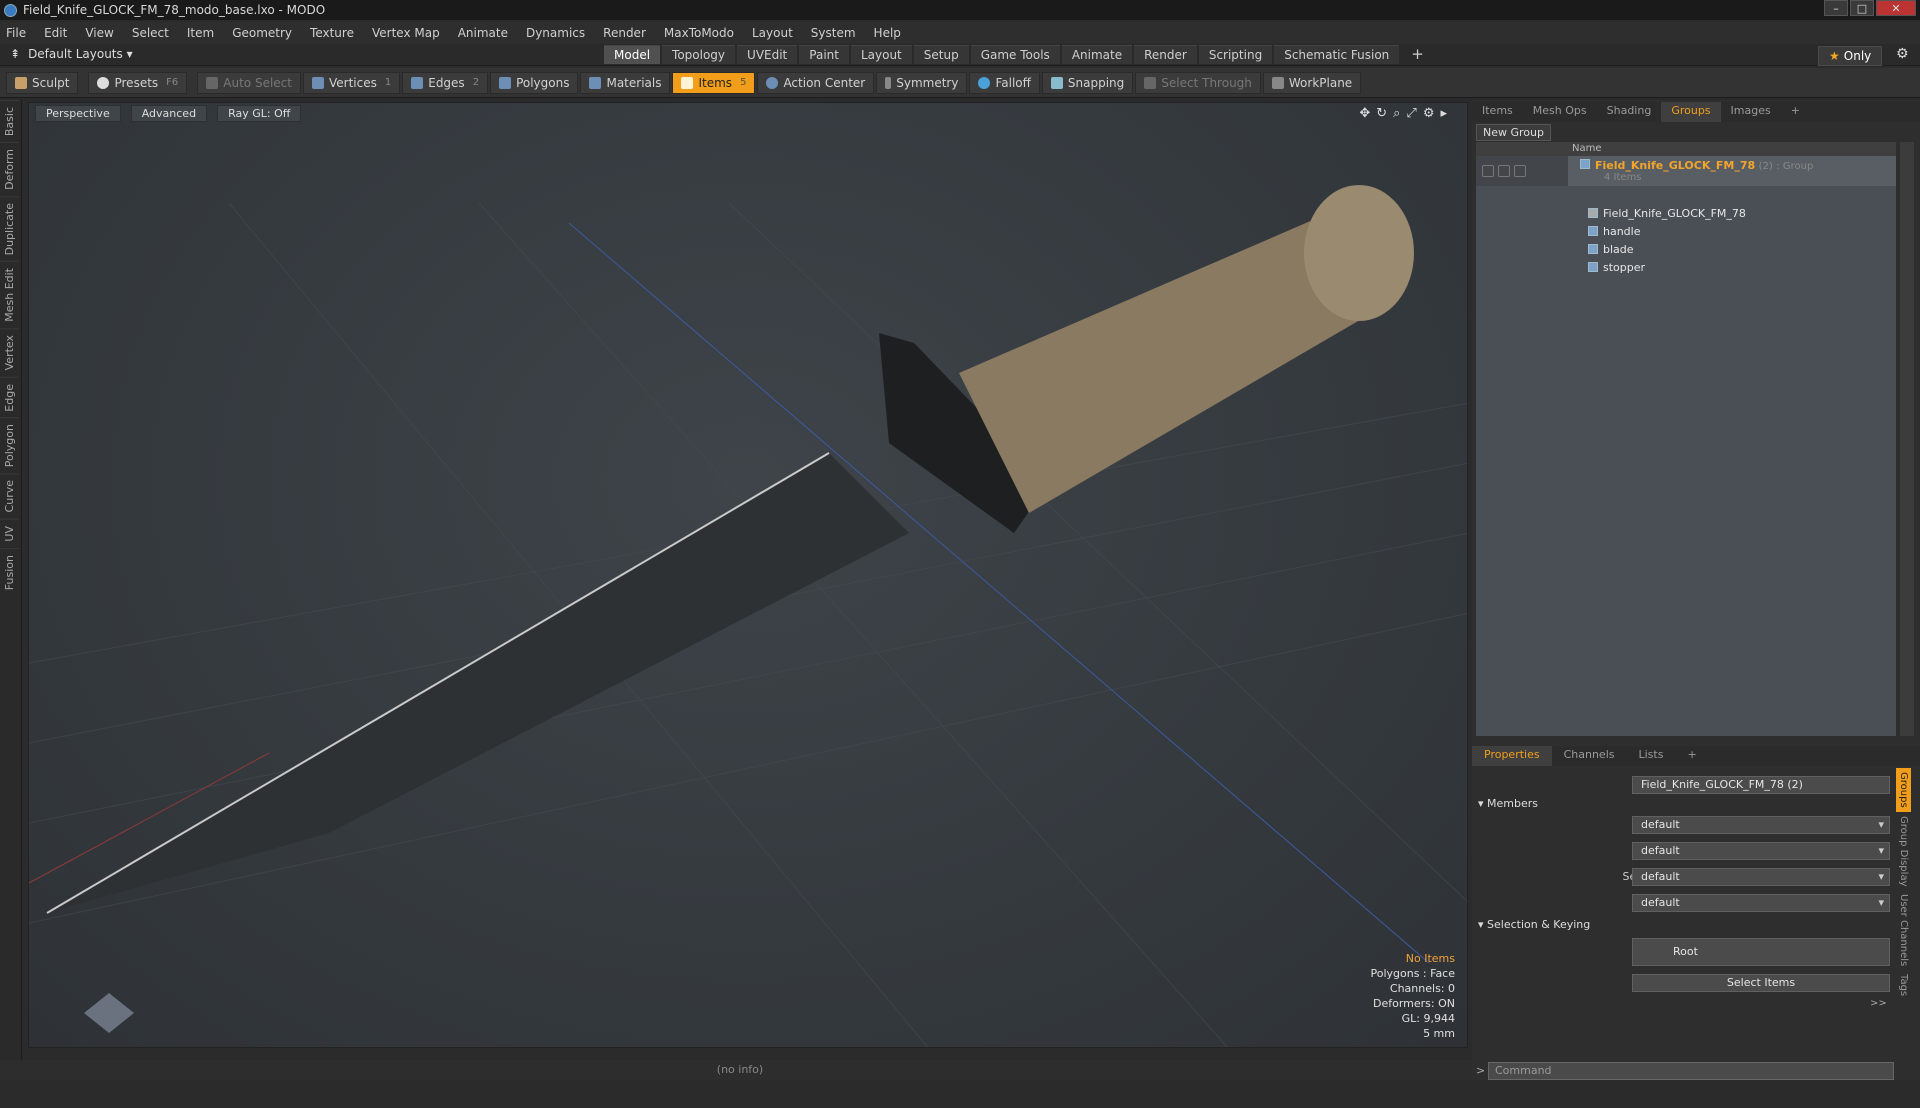  What do you see at coordinates (1429, 113) in the screenshot?
I see `viewport-gear-icon: ⚙` at bounding box center [1429, 113].